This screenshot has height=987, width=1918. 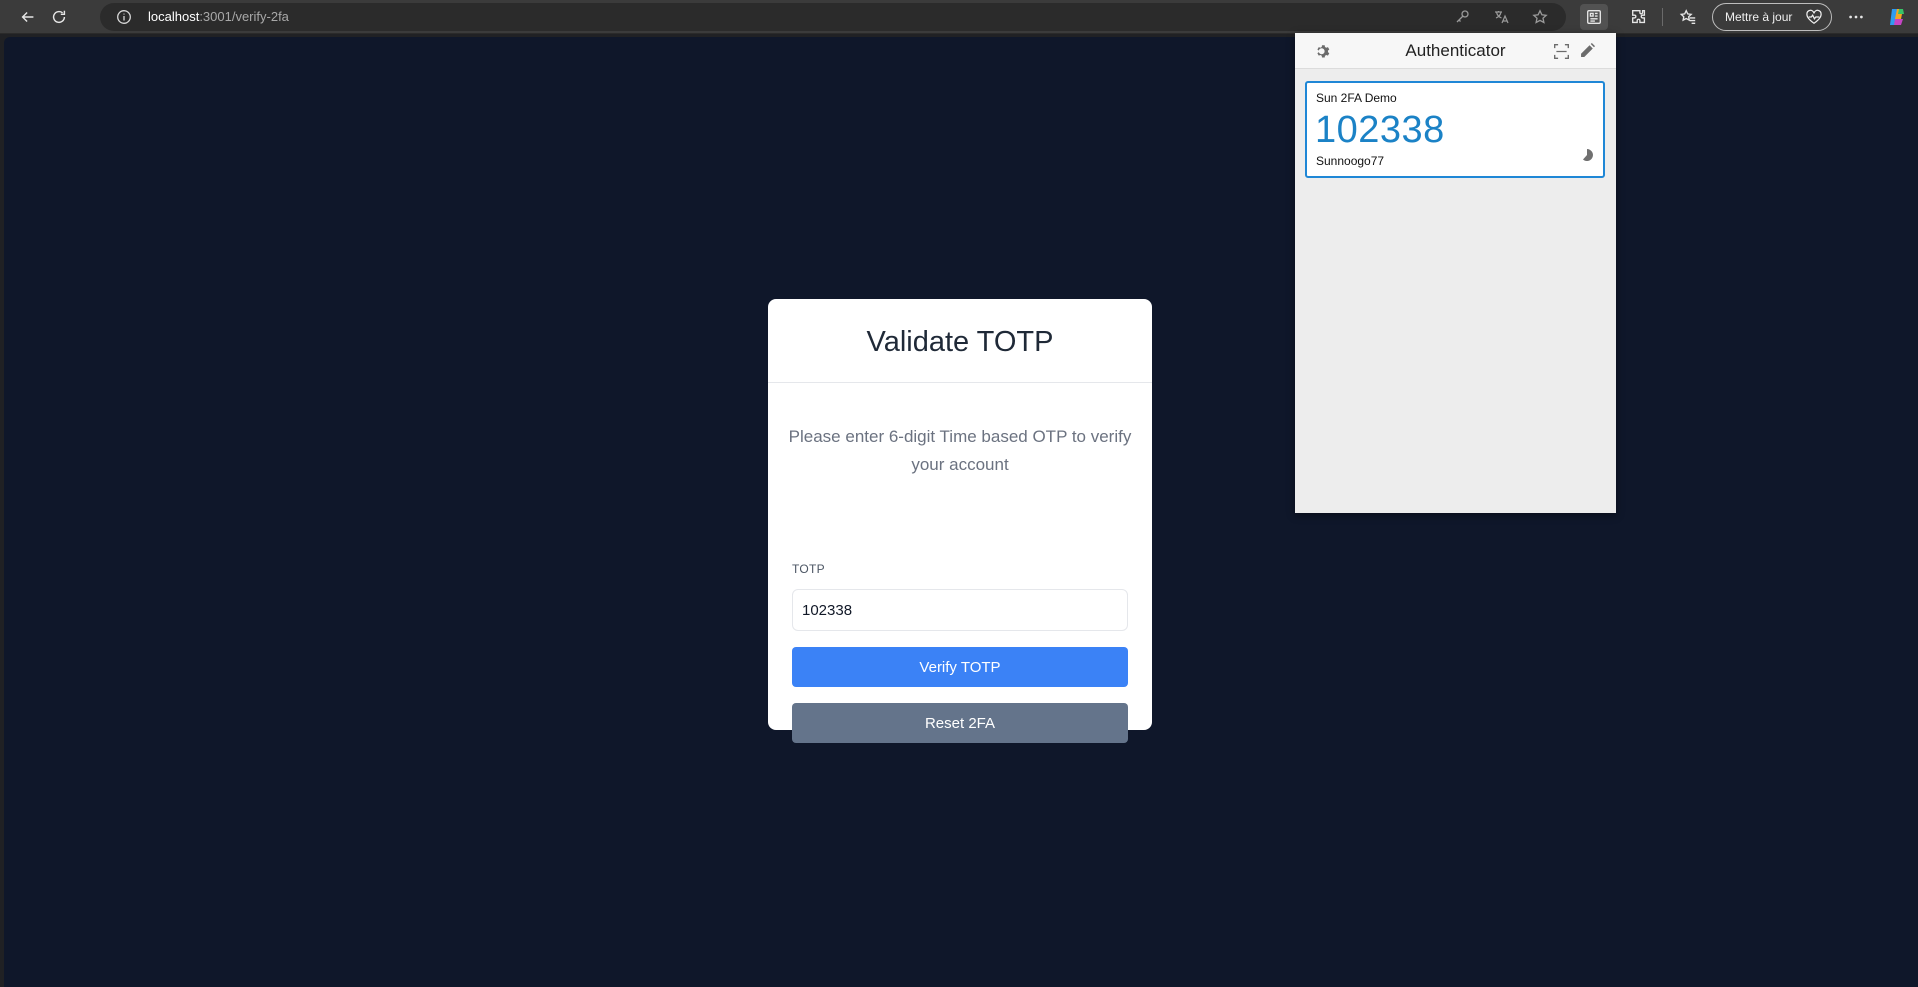 What do you see at coordinates (244, 16) in the screenshot?
I see `url-path: :3001/verify-2fa` at bounding box center [244, 16].